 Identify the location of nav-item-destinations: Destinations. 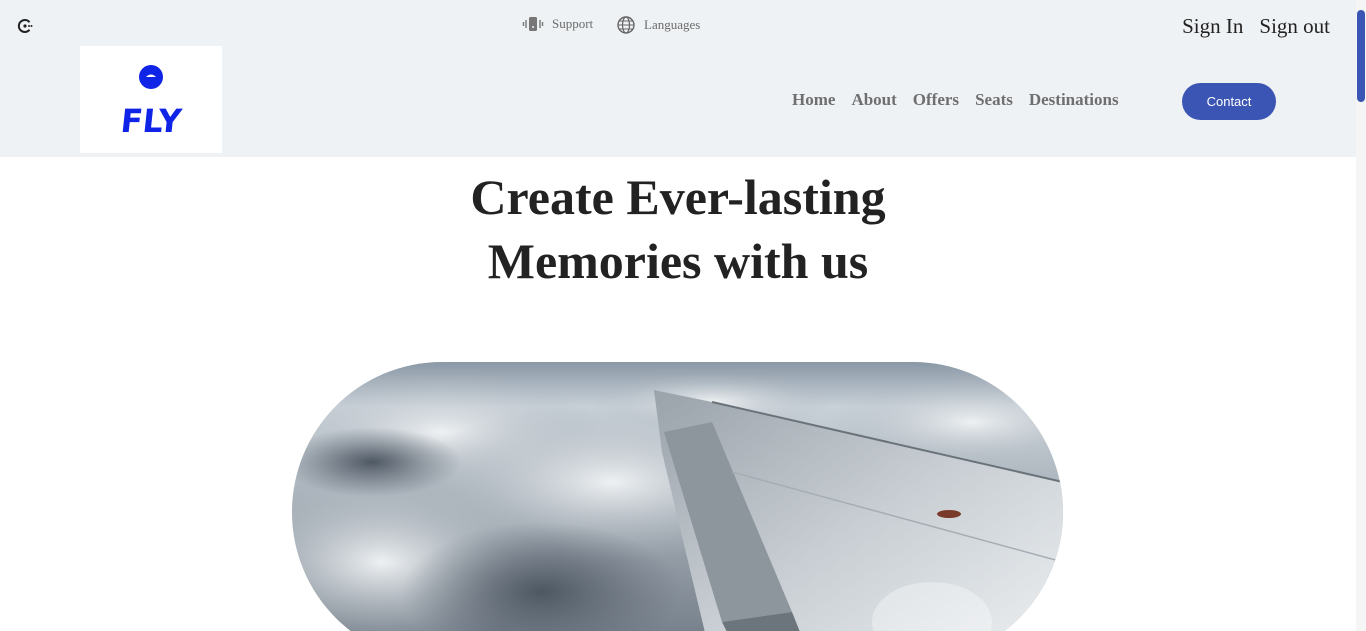
(1074, 100).